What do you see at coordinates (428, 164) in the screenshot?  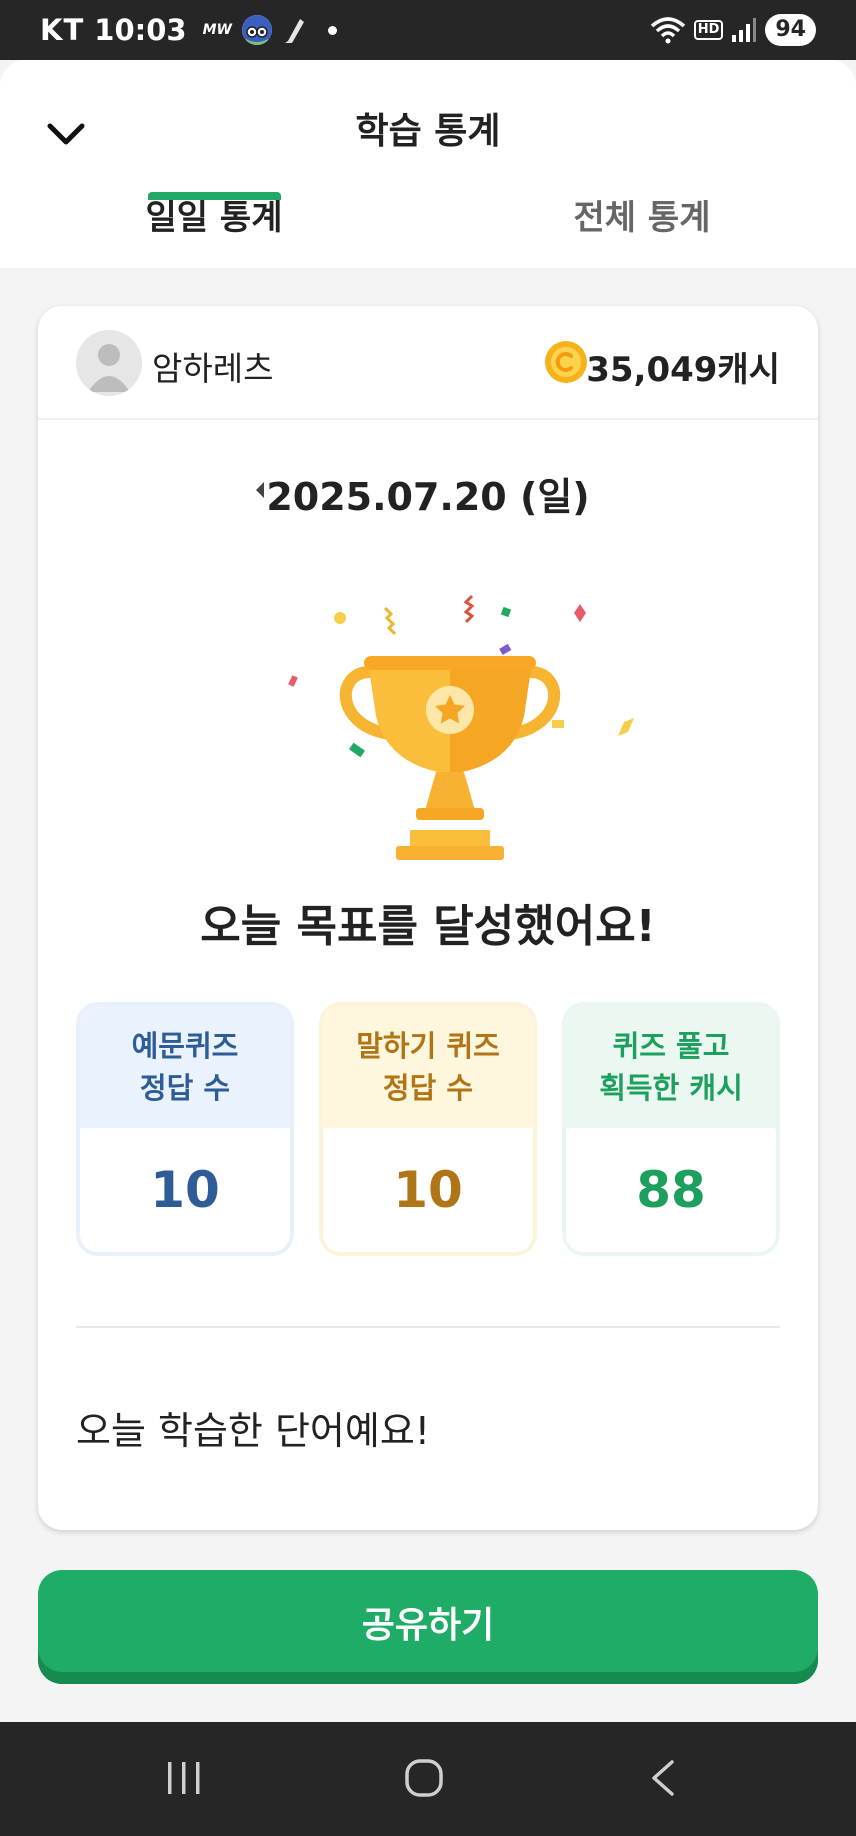 I see `header-sheet: 학습 통계 일일 통계 전체 통계` at bounding box center [428, 164].